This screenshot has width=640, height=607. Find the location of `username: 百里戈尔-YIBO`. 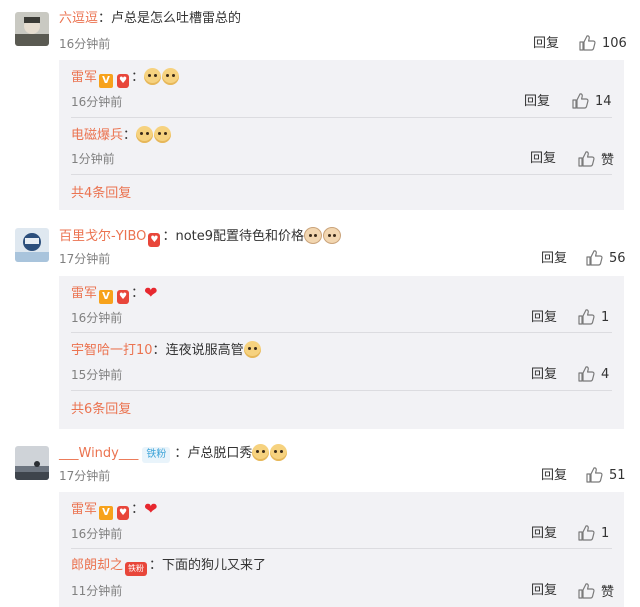

username: 百里戈尔-YIBO is located at coordinates (102, 236).